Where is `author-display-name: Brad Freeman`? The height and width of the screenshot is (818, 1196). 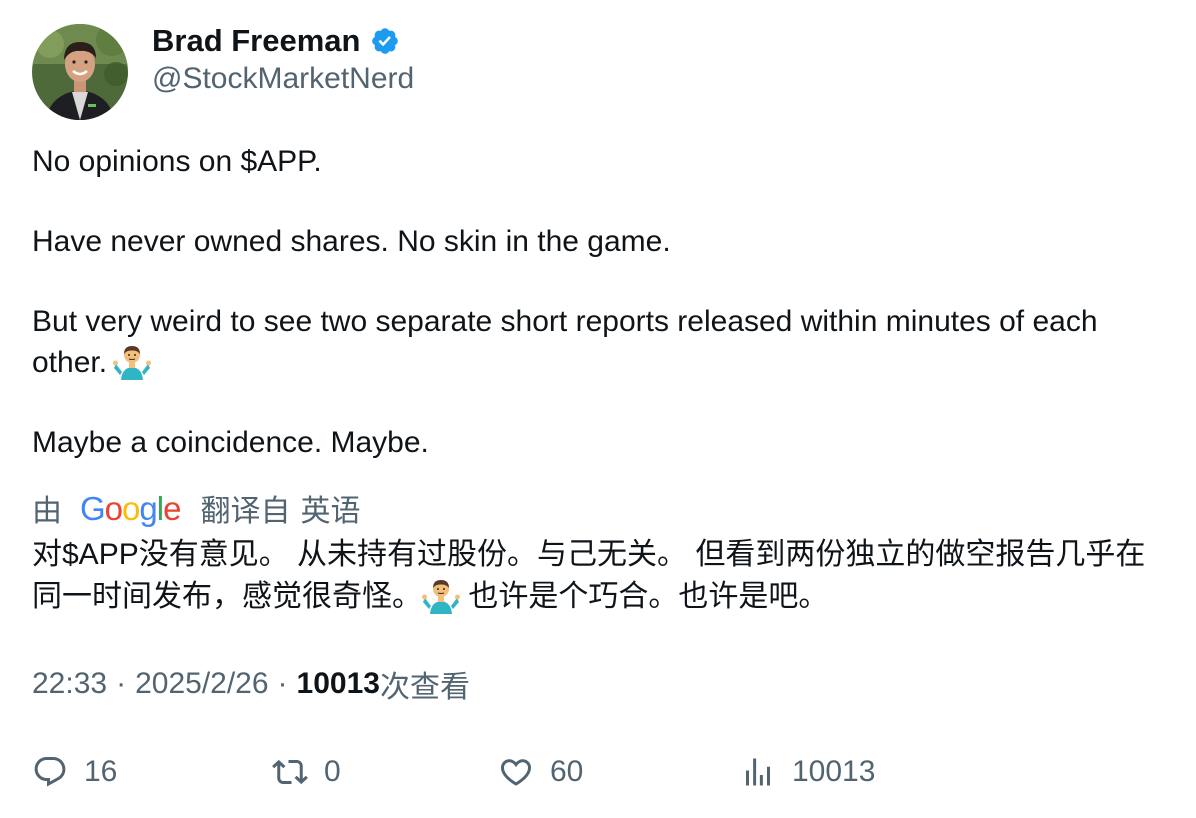
author-display-name: Brad Freeman is located at coordinates (256, 41).